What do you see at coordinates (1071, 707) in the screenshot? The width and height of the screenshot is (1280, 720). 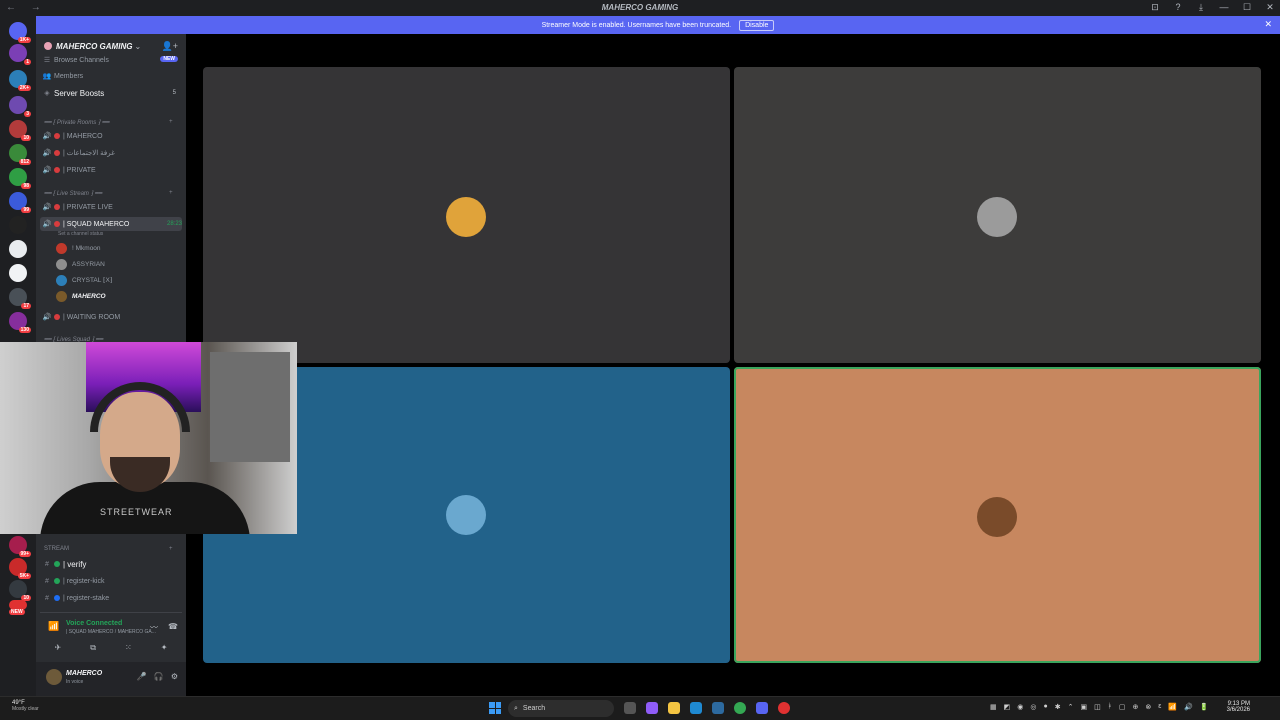 I see `tray-icon: ⌃` at bounding box center [1071, 707].